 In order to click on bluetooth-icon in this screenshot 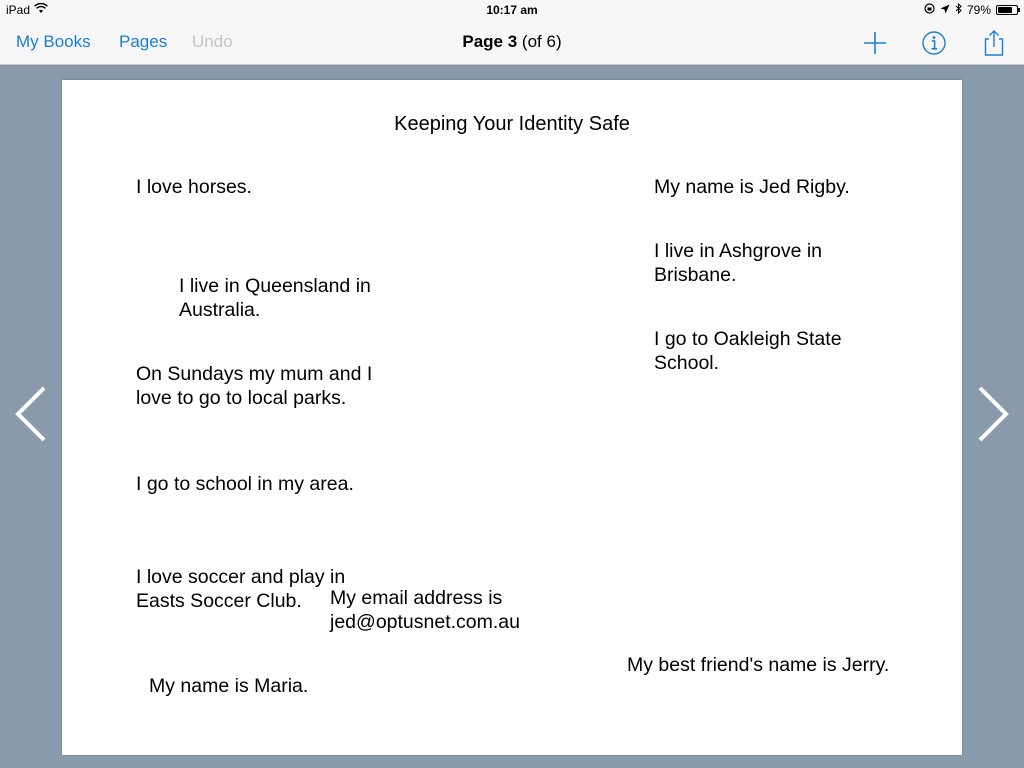, I will do `click(958, 9)`.